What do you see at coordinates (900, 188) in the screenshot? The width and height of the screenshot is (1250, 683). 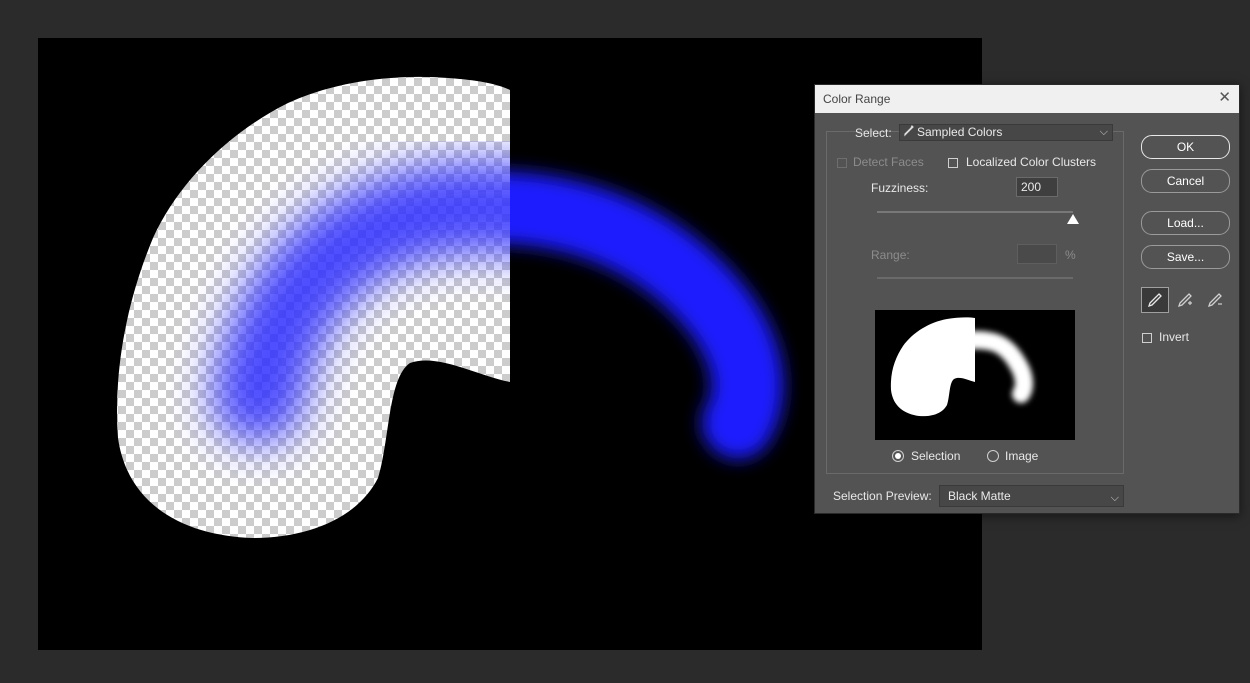 I see `fuzziness-label: Fuzziness:` at bounding box center [900, 188].